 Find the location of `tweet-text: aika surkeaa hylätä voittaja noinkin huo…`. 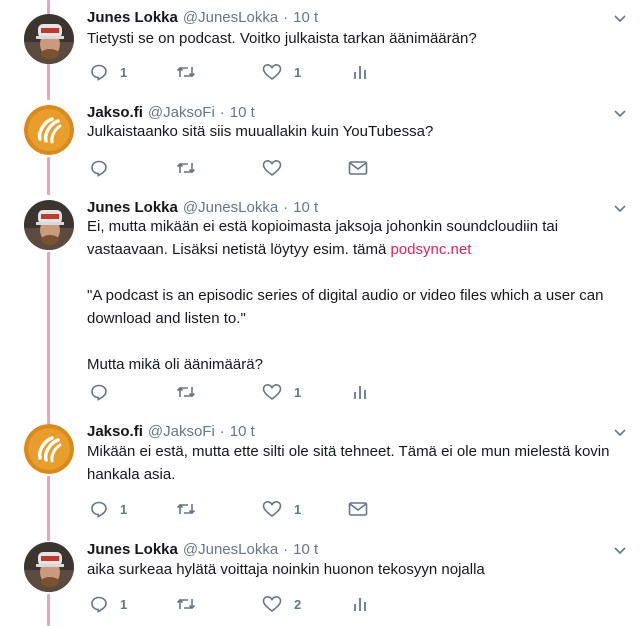

tweet-text: aika surkeaa hylätä voittaja noinkin huo… is located at coordinates (357, 569).